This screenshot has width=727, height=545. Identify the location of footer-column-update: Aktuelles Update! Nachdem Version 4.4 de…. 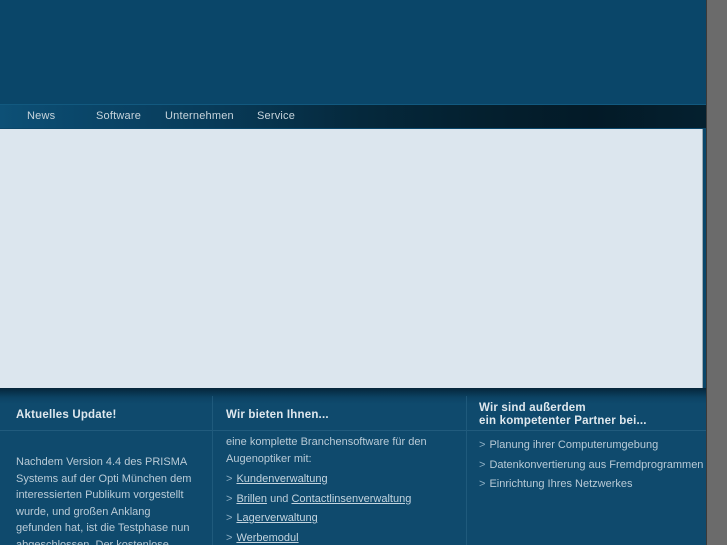
(106, 466).